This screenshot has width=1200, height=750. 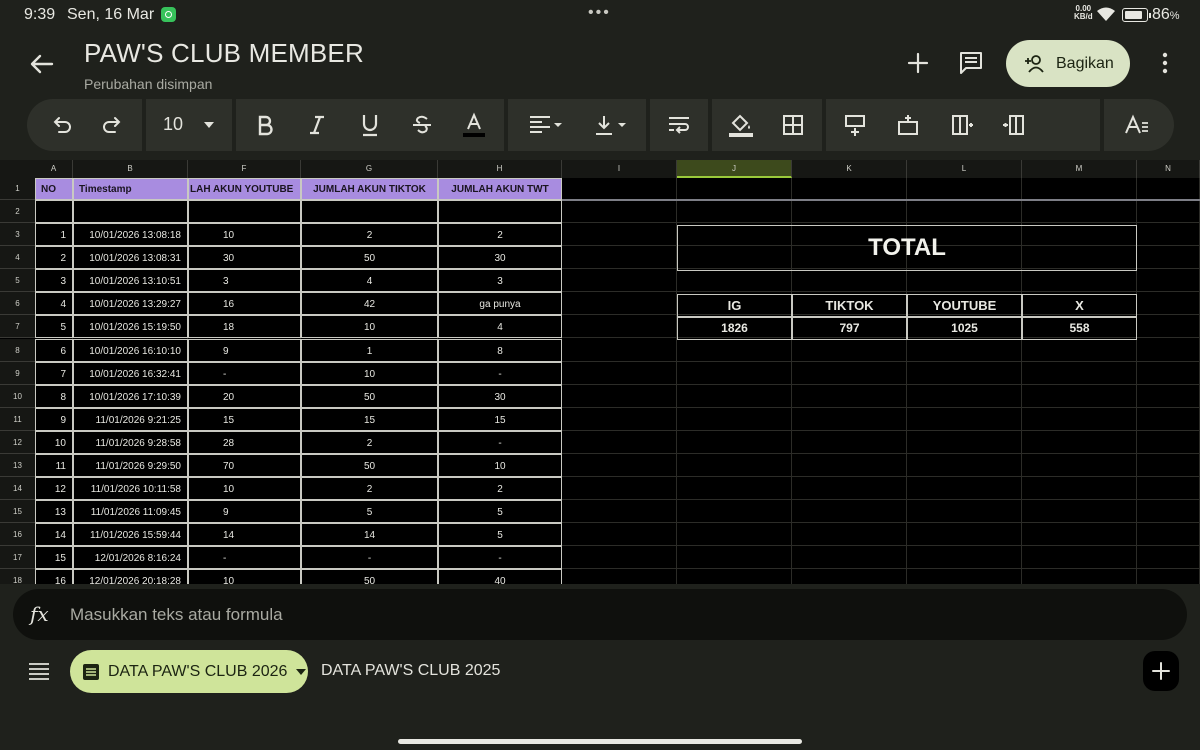 What do you see at coordinates (1168, 169) in the screenshot?
I see `column-header-n: N` at bounding box center [1168, 169].